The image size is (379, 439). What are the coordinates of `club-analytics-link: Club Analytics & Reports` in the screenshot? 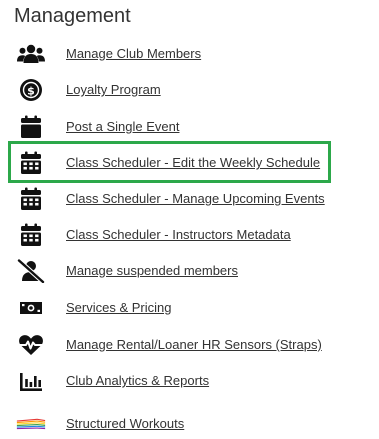 It's located at (137, 381).